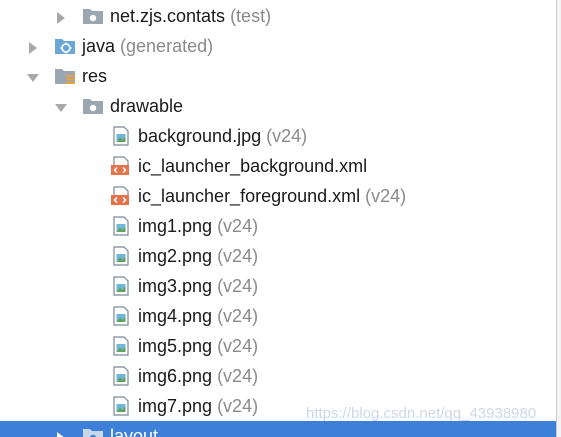 This screenshot has height=437, width=561. What do you see at coordinates (278, 106) in the screenshot?
I see `tree-item-drawable: drawable` at bounding box center [278, 106].